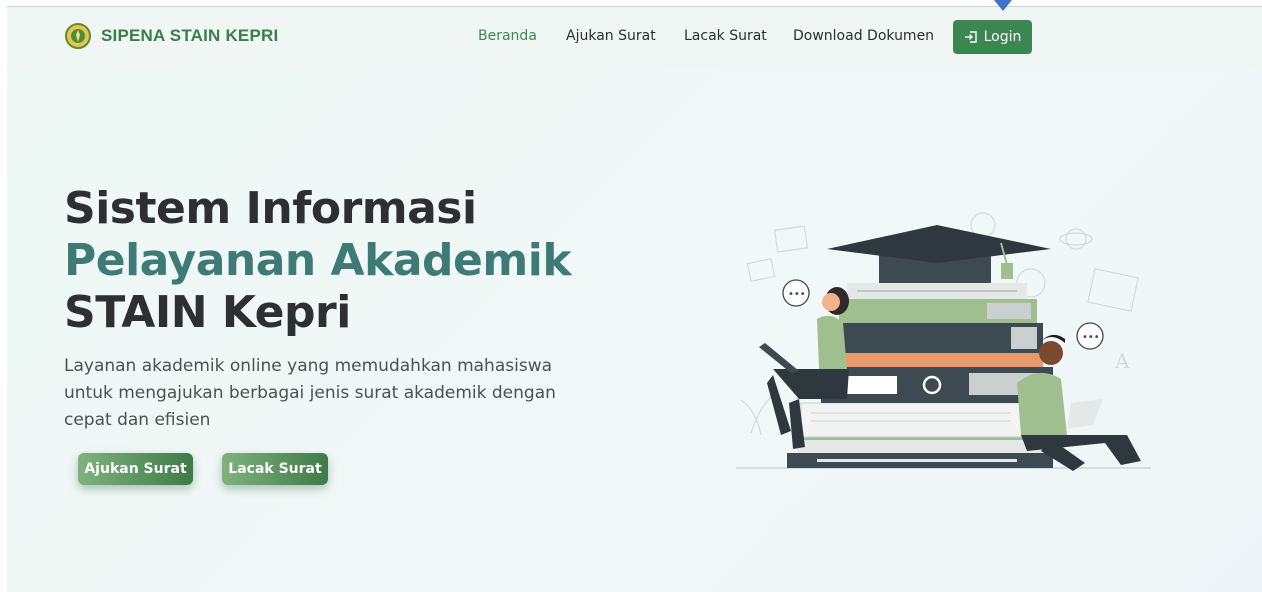  What do you see at coordinates (318, 260) in the screenshot?
I see `hero-title-line-2: Pelayanan Akademik` at bounding box center [318, 260].